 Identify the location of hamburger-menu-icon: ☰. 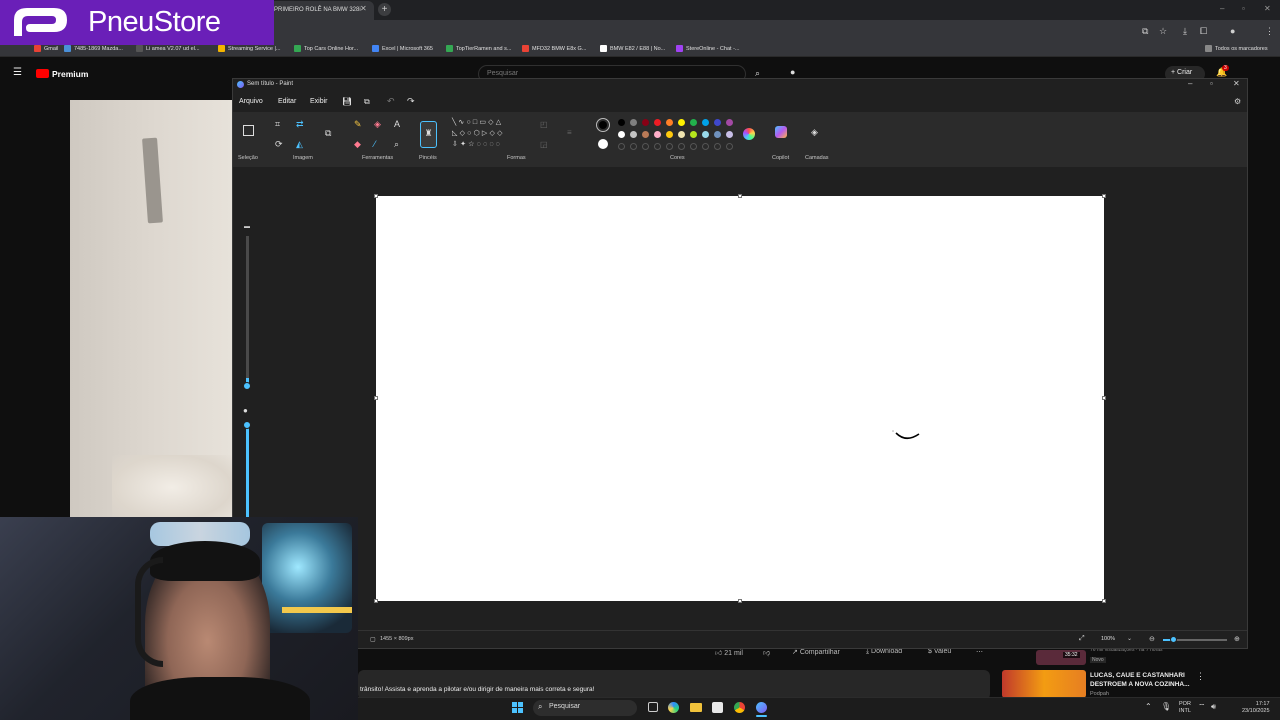
(17, 72).